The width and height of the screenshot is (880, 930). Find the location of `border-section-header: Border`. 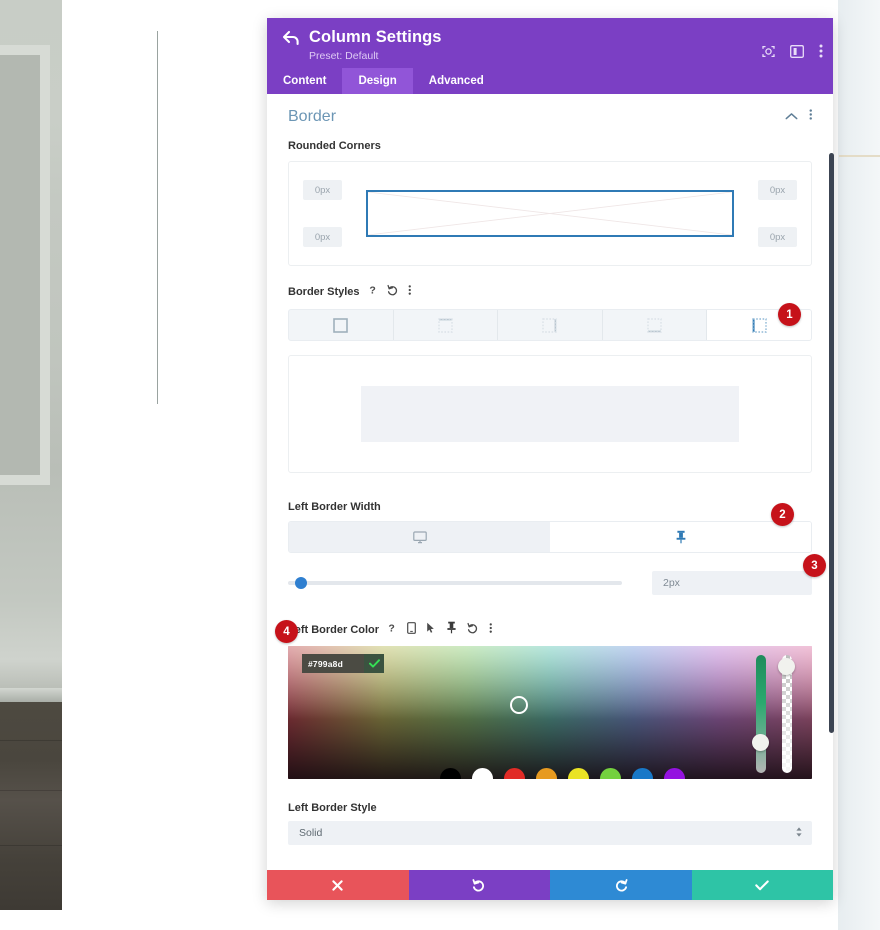

border-section-header: Border is located at coordinates (550, 117).